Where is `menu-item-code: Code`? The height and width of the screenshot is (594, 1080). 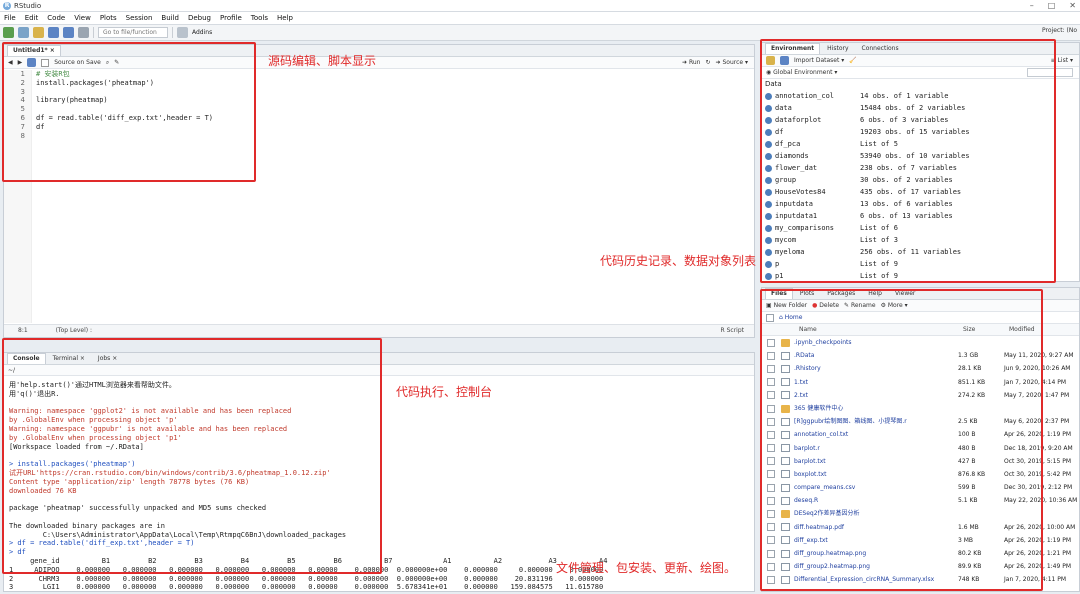
menu-item-code: Code is located at coordinates (56, 18).